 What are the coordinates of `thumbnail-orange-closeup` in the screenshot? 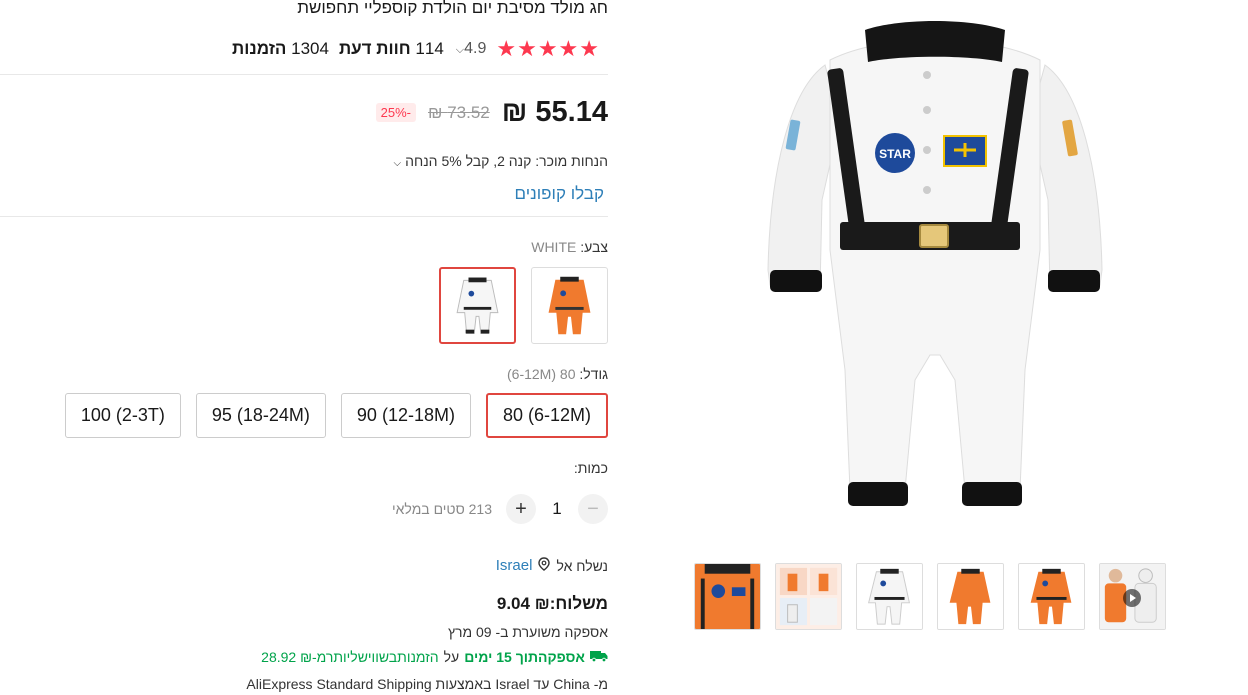 It's located at (727, 596).